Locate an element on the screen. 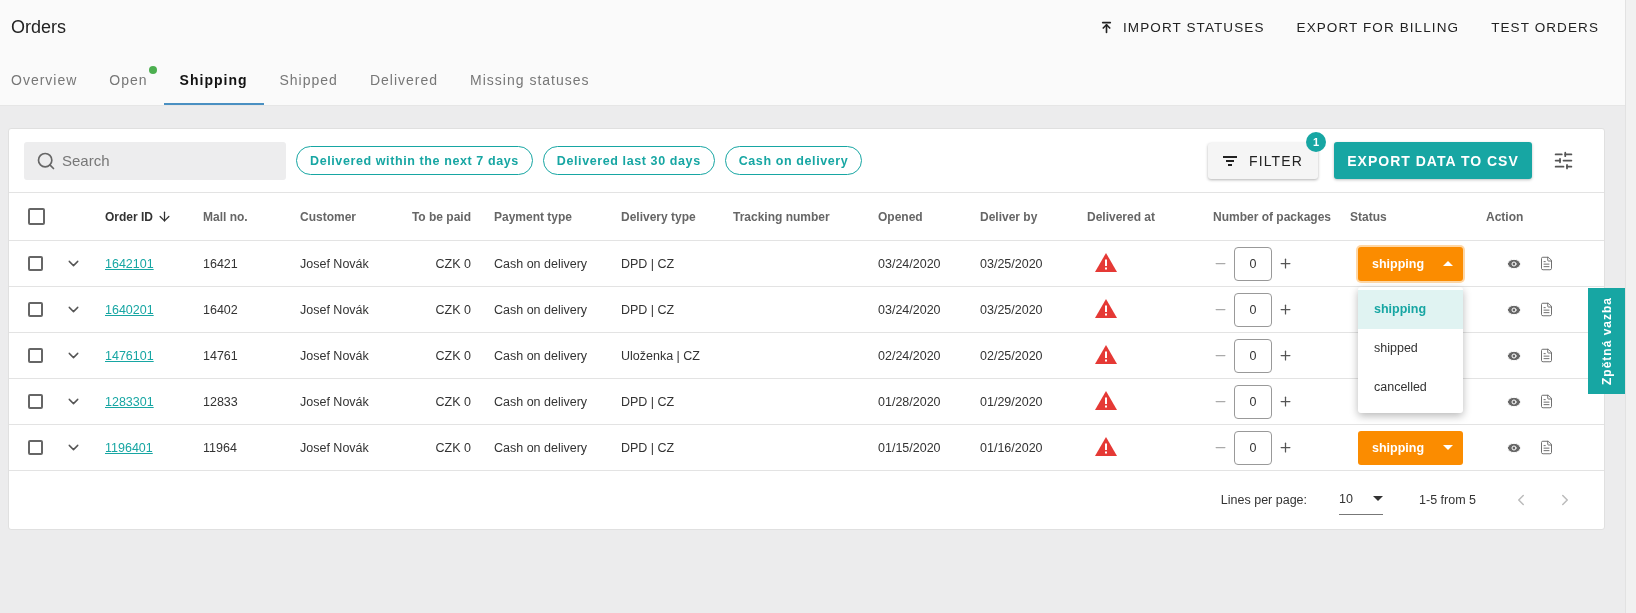  tab: Open is located at coordinates (128, 81).